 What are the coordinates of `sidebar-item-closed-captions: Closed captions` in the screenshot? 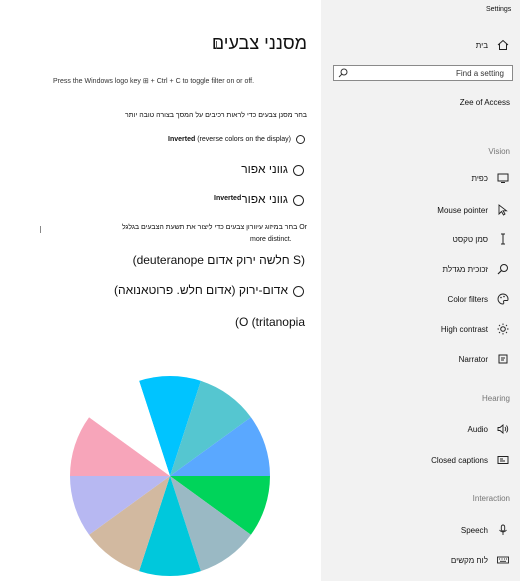 It's located at (470, 460).